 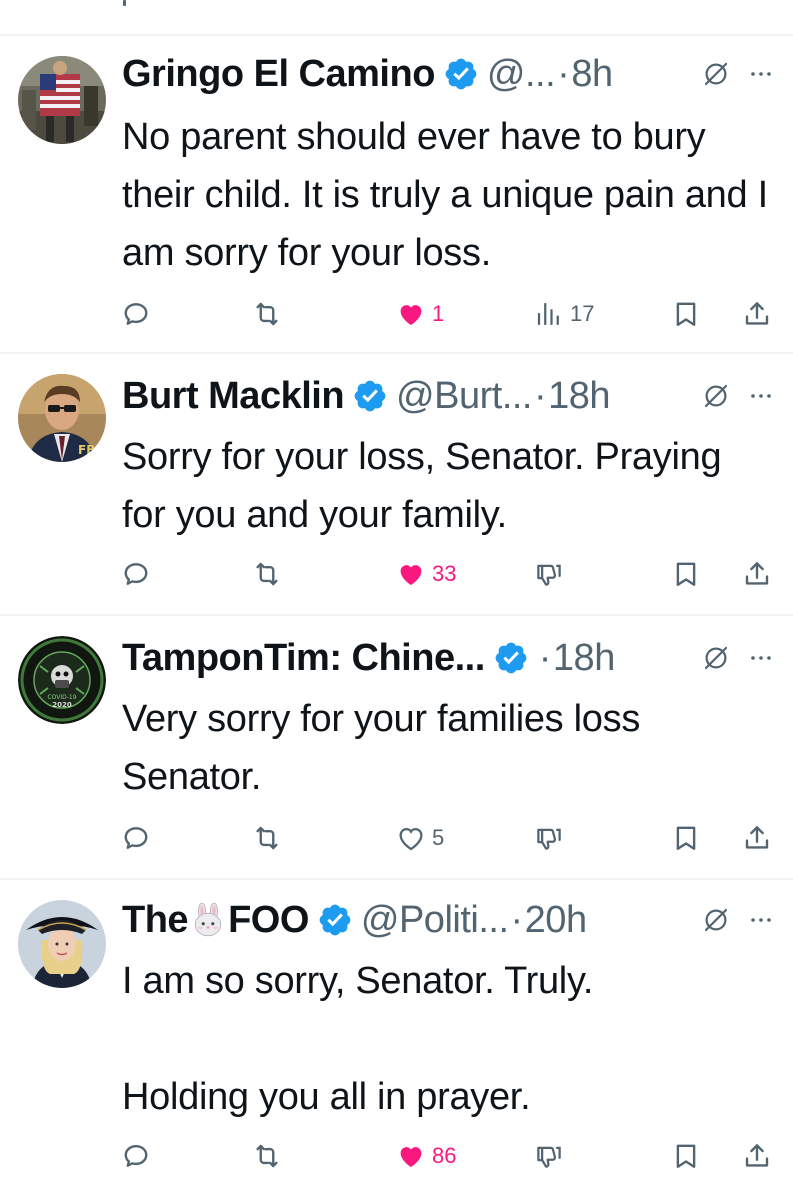 I want to click on avatar-covid-badge-image: COVID-19 2020, so click(x=62, y=680).